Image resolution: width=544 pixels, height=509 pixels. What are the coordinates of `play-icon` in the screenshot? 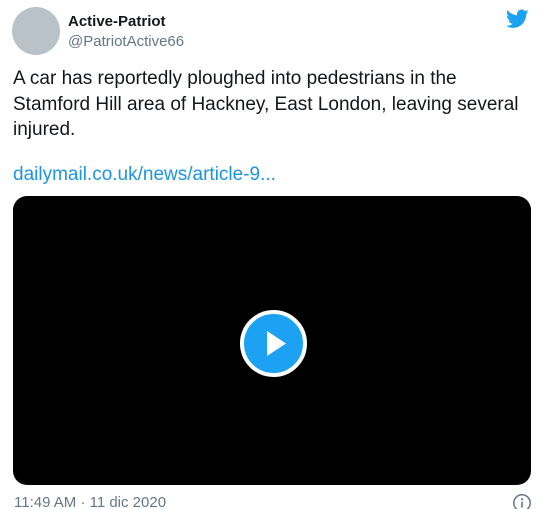 It's located at (276, 343).